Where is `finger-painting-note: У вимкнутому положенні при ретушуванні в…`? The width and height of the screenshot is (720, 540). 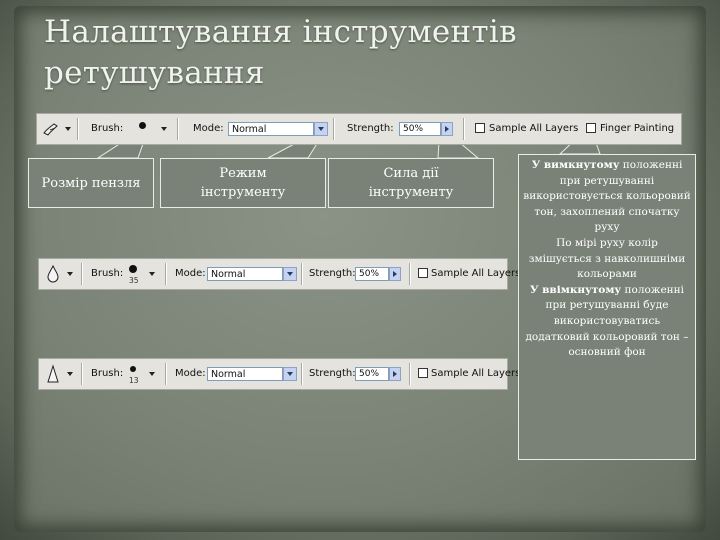 finger-painting-note: У вимкнутому положенні при ретушуванні в… is located at coordinates (607, 307).